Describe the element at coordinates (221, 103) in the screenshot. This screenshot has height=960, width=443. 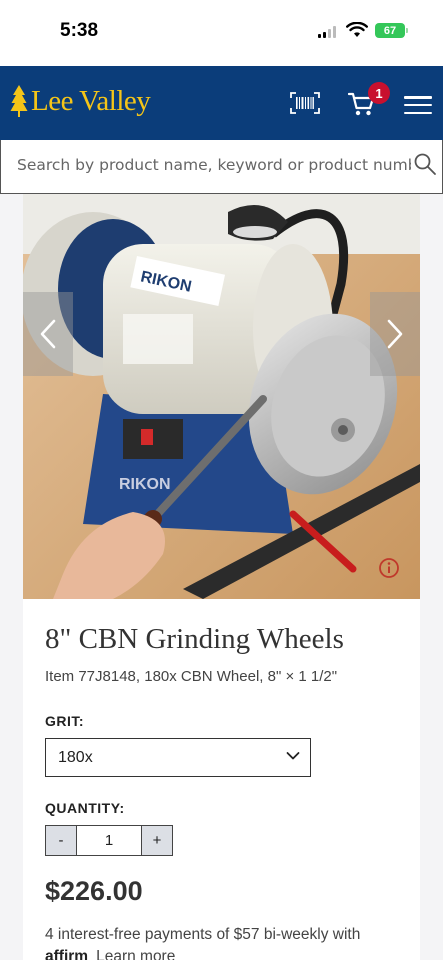
I see `site-header: Lee Valley 1` at that location.